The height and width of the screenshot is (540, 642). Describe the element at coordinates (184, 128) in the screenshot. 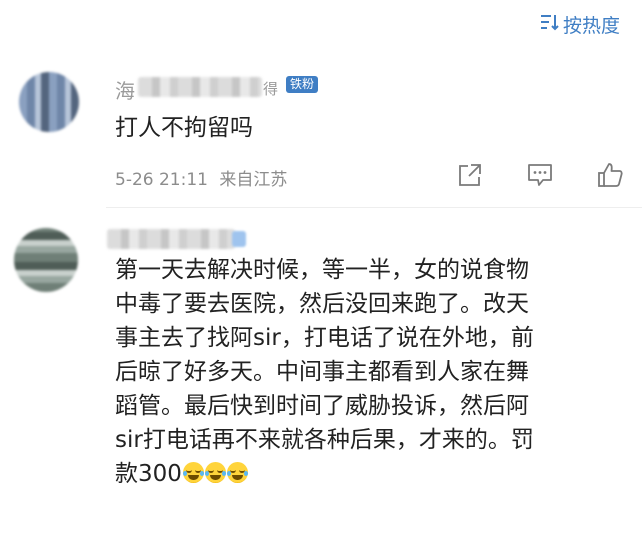

I see `comment-text: 打人不拘留吗` at that location.